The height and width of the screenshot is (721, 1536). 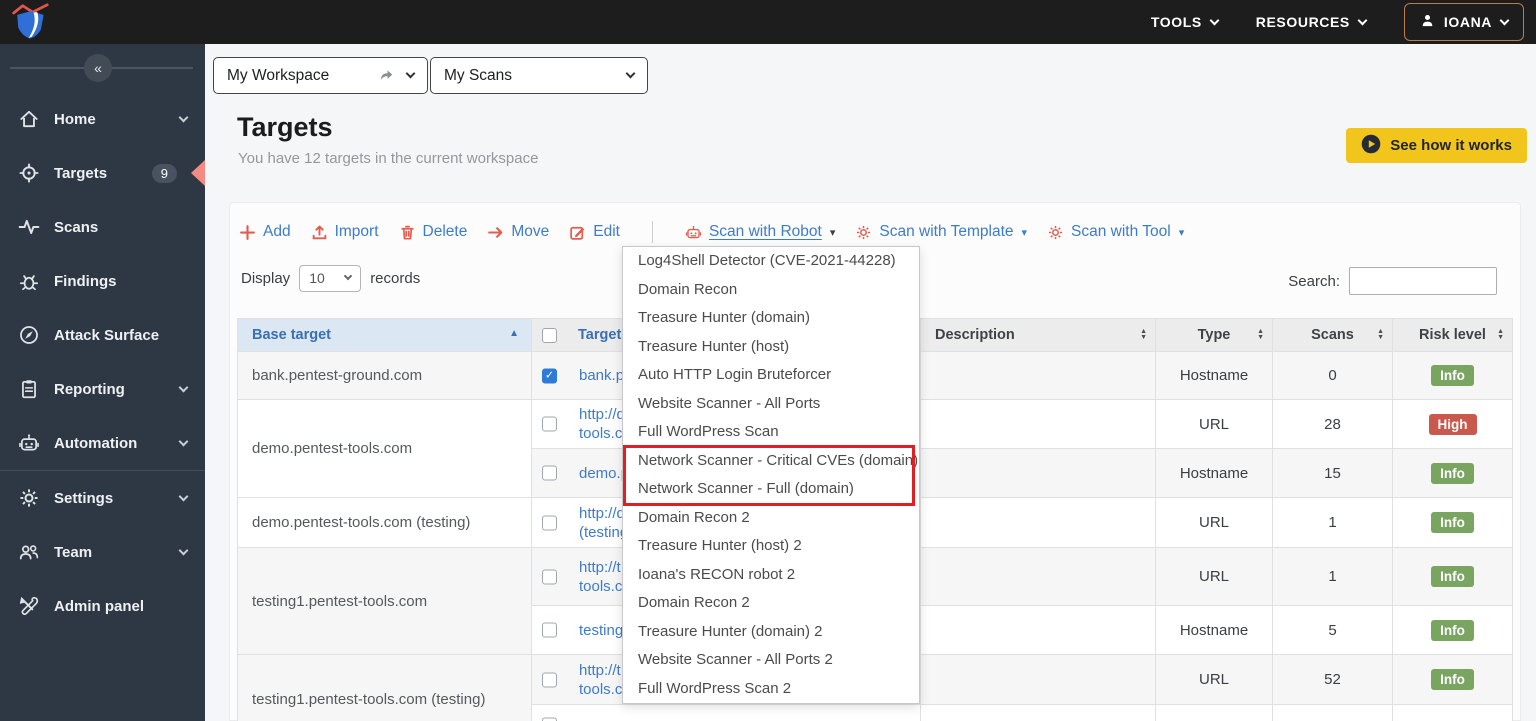 I want to click on robot-menu-item: Log4Shell Detector (CVE-2021-44228), so click(x=771, y=261).